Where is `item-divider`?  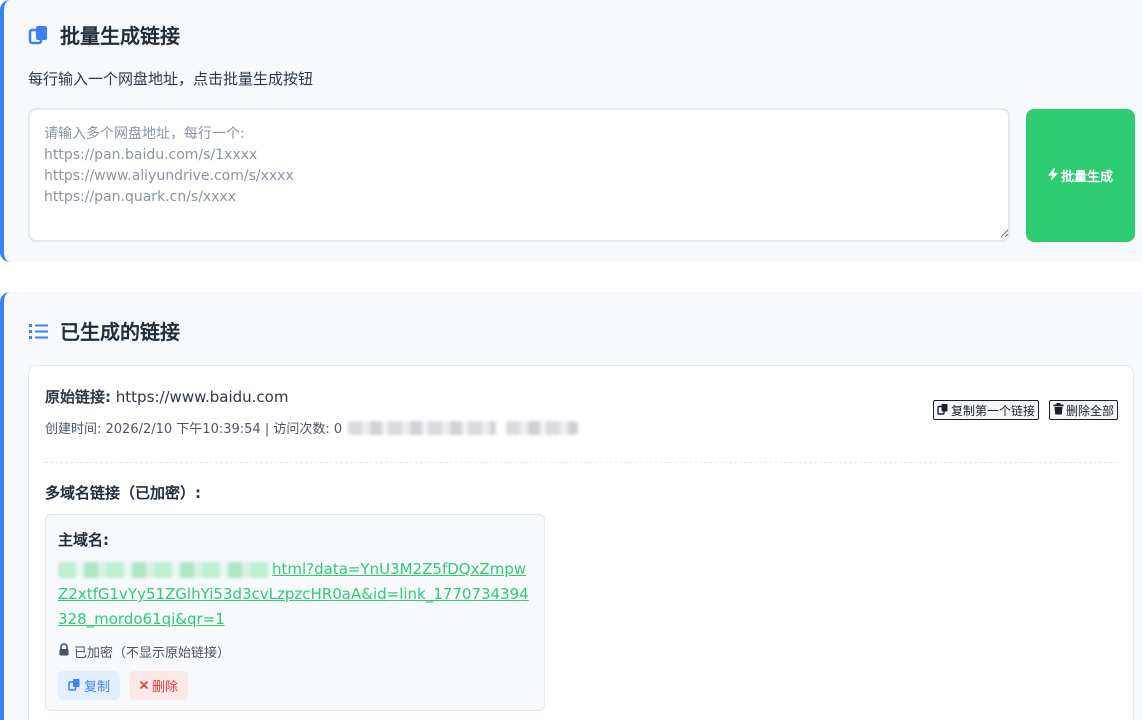 item-divider is located at coordinates (581, 462).